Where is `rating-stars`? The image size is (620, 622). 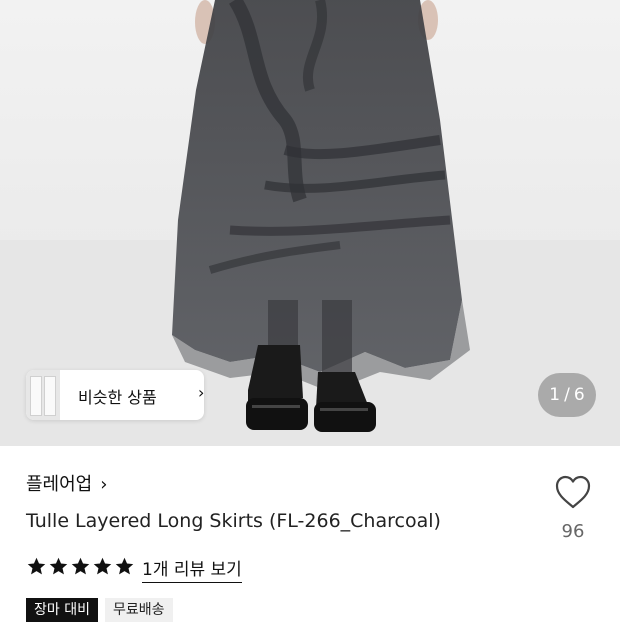 rating-stars is located at coordinates (81, 567).